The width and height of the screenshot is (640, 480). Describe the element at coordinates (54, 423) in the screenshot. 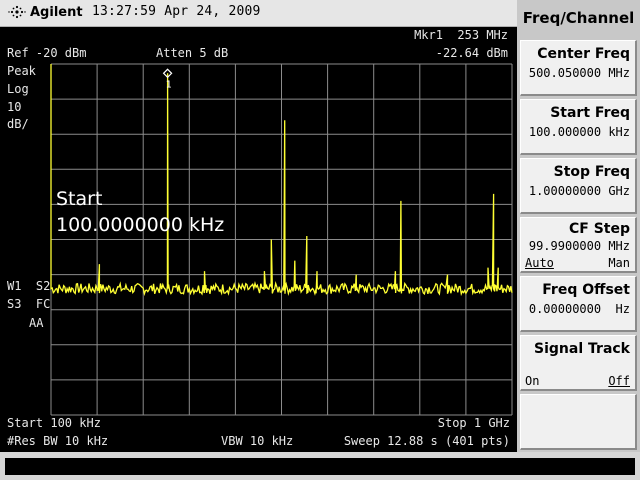

I see `start-frequency: Start 100 kHz` at that location.